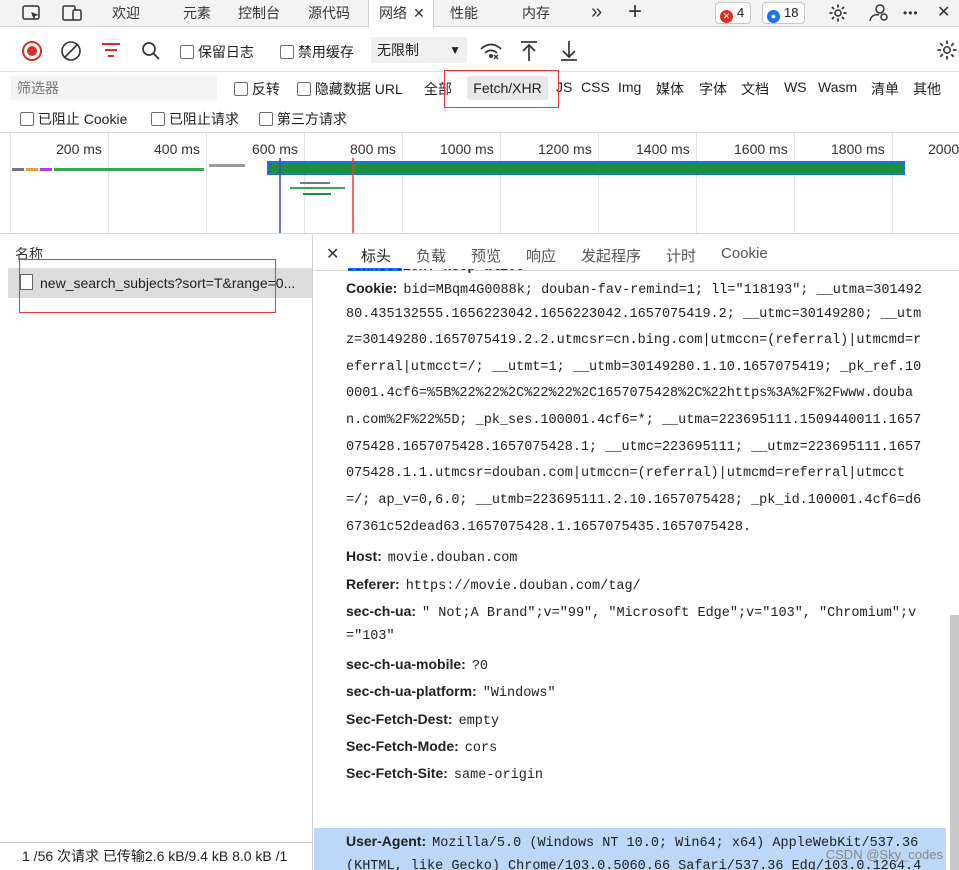 This screenshot has width=959, height=870. What do you see at coordinates (257, 89) in the screenshot?
I see `invert-checkbox: 反转` at bounding box center [257, 89].